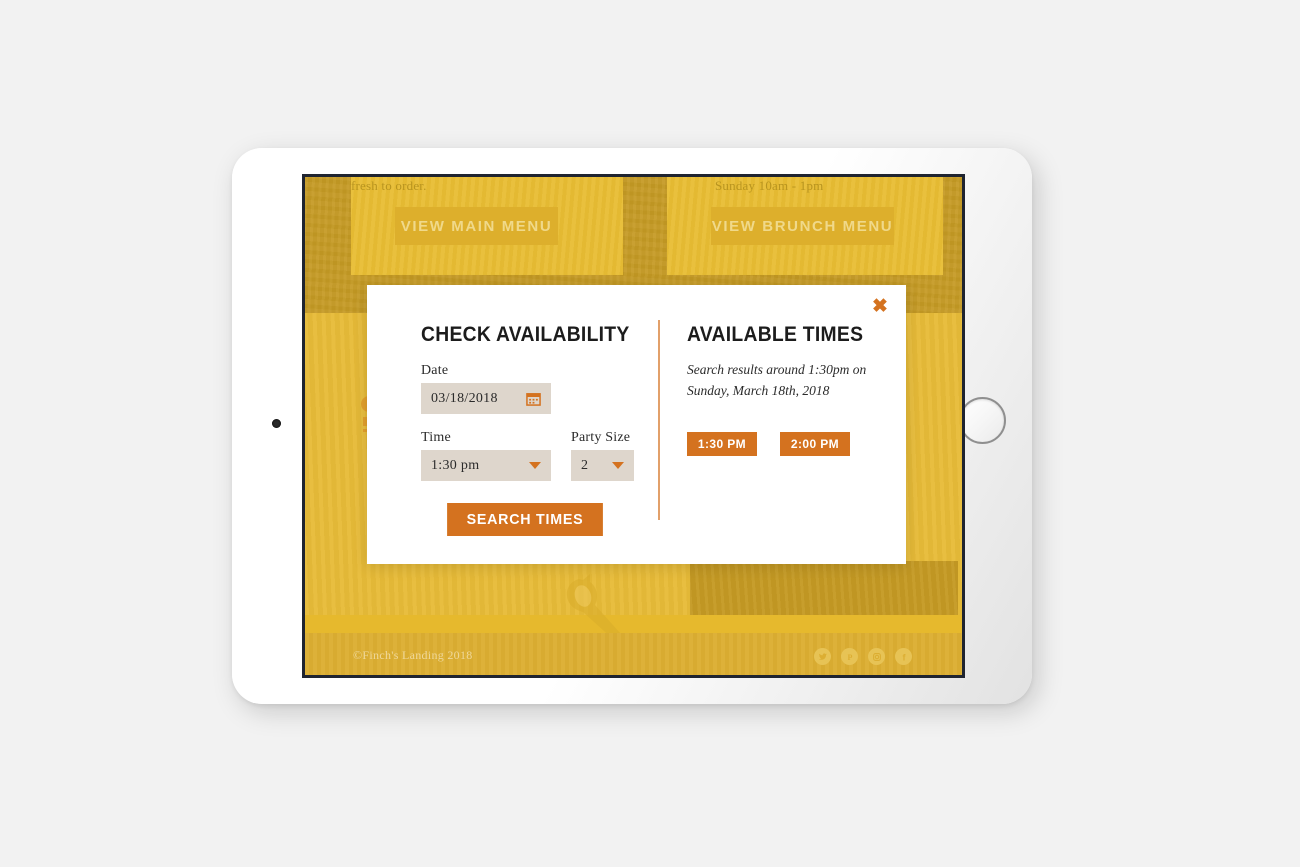 This screenshot has height=867, width=1300. What do you see at coordinates (769, 185) in the screenshot?
I see `brunch-menu-caption: Sunday 10am - 1pm` at bounding box center [769, 185].